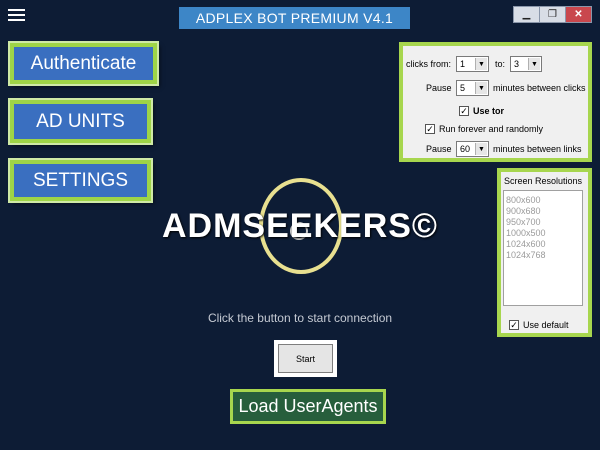 The image size is (600, 450). Describe the element at coordinates (491, 129) in the screenshot. I see `run-forever-label: Run forever and randomly` at that location.